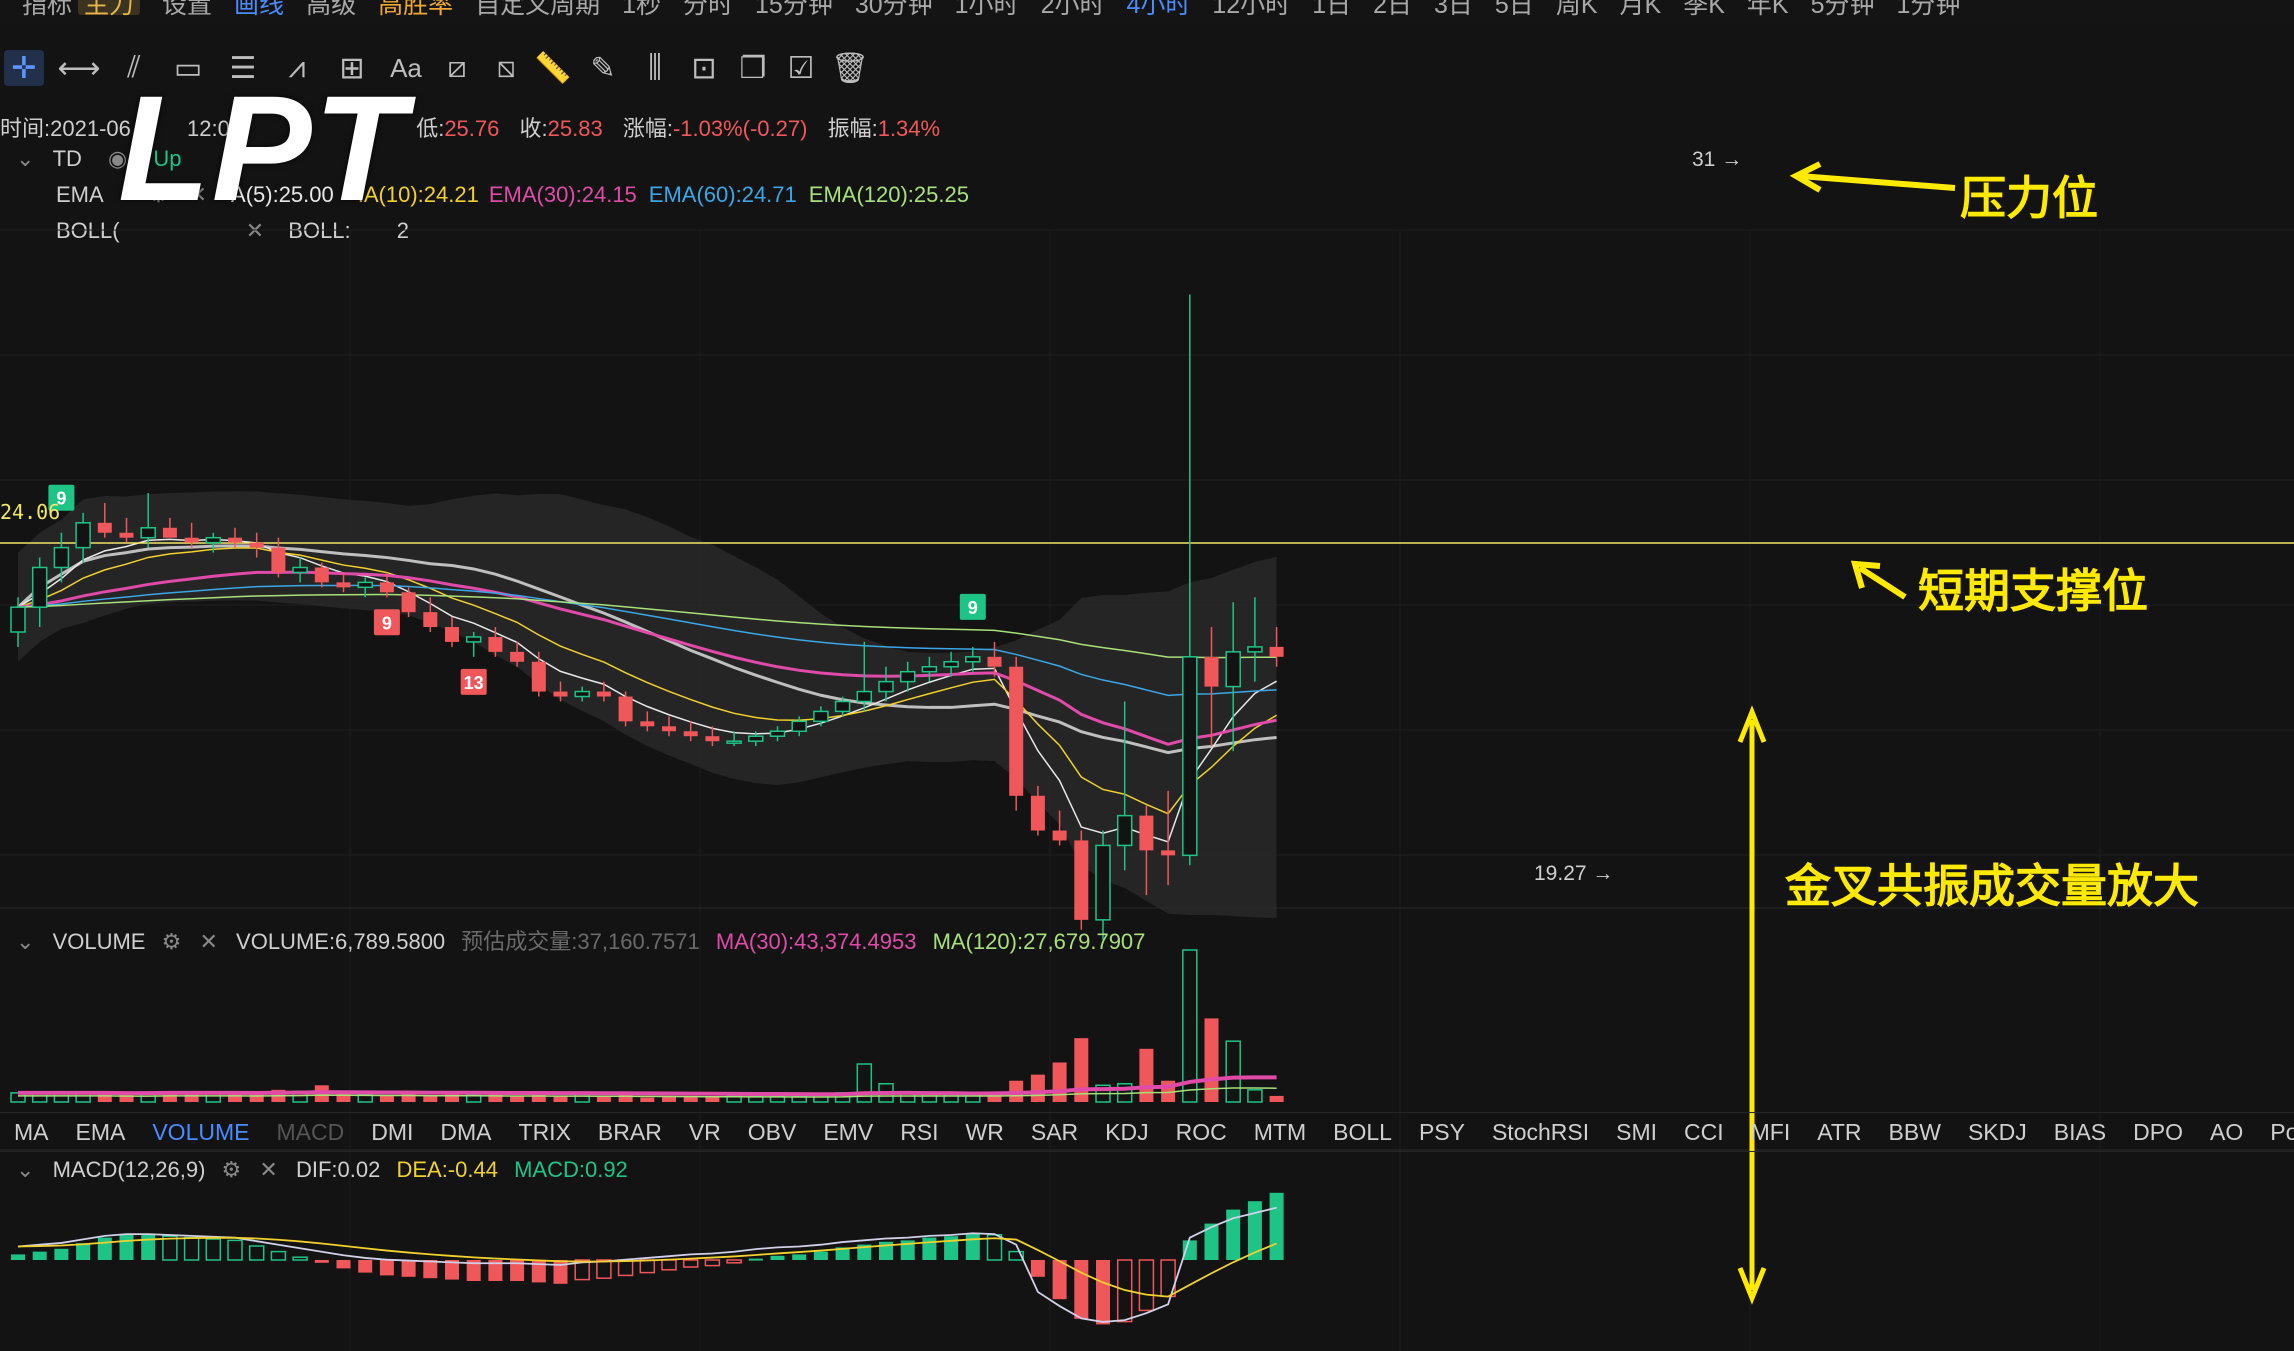 This screenshot has width=2294, height=1351. Describe the element at coordinates (1636, 1132) in the screenshot. I see `indicator-tab-smi: SMI` at that location.